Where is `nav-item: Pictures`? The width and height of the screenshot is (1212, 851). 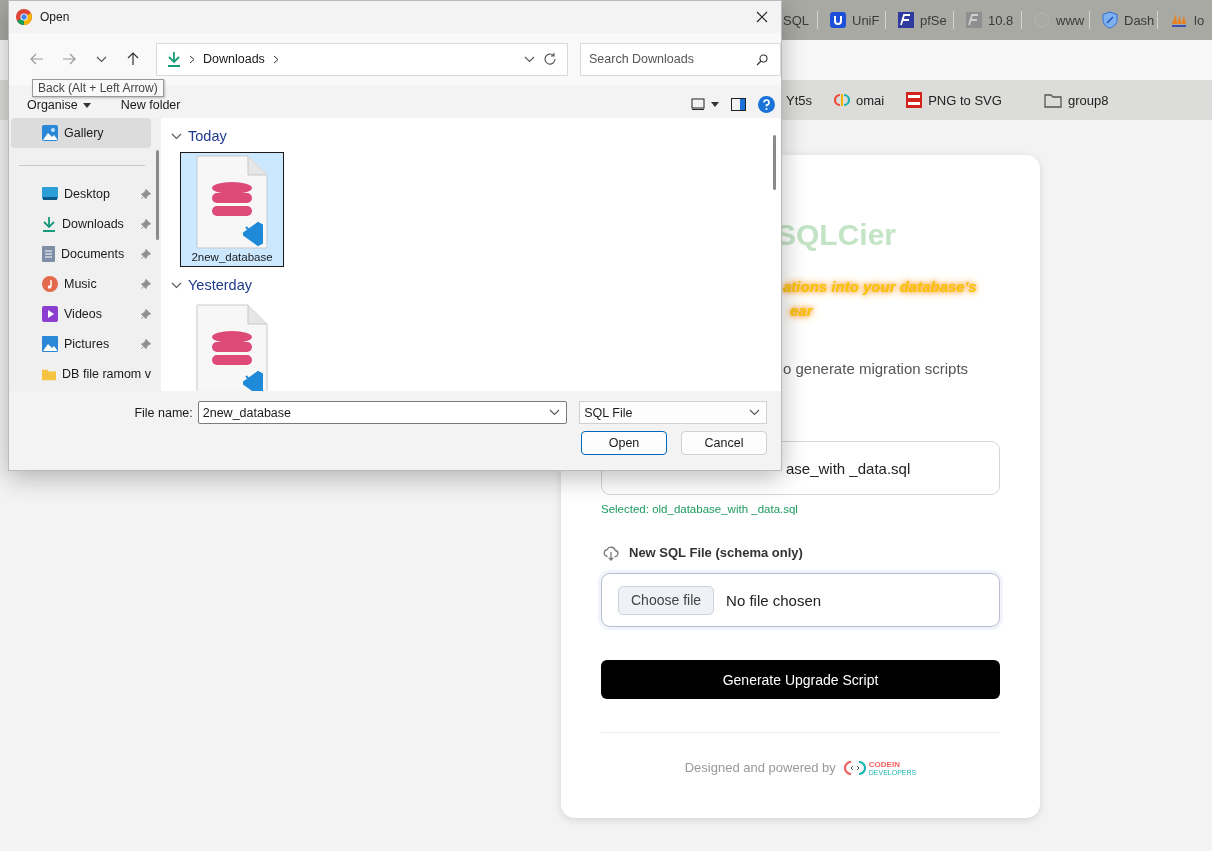 nav-item: Pictures is located at coordinates (81, 344).